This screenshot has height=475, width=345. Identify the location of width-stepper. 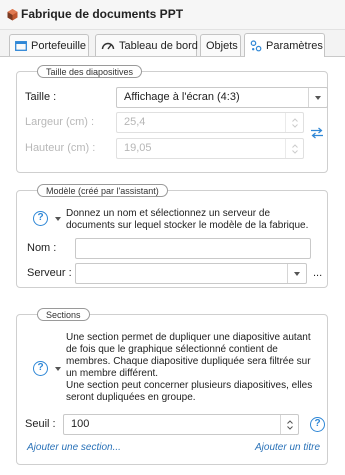
(294, 122).